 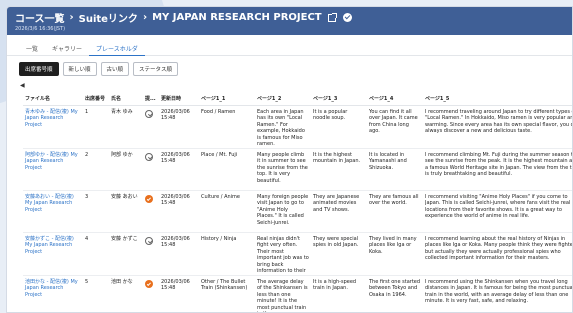 What do you see at coordinates (227, 99) in the screenshot?
I see `column-header-page1-1: ページ1_1` at bounding box center [227, 99].